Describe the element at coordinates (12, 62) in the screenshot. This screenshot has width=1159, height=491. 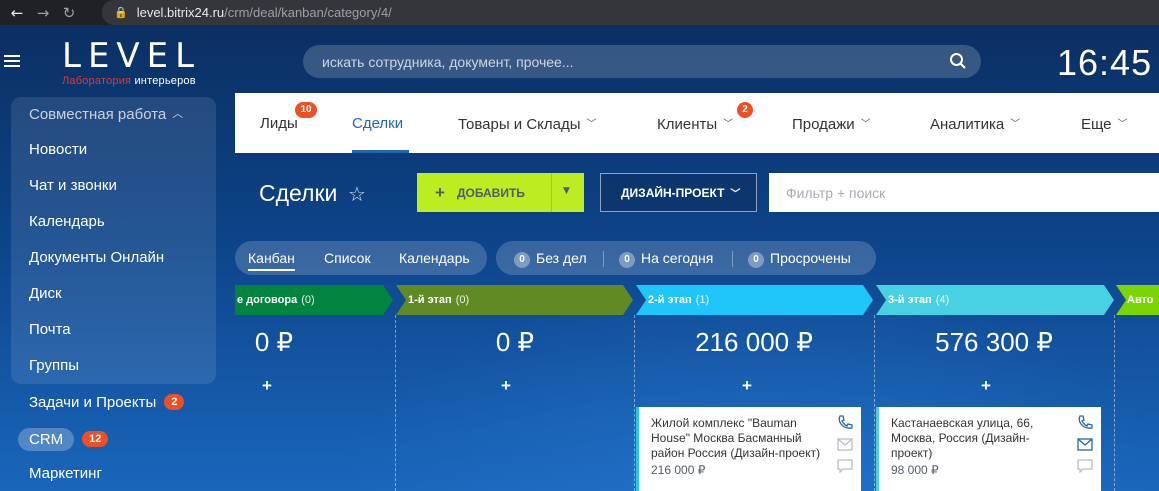
I see `hamburger-menu-icon` at that location.